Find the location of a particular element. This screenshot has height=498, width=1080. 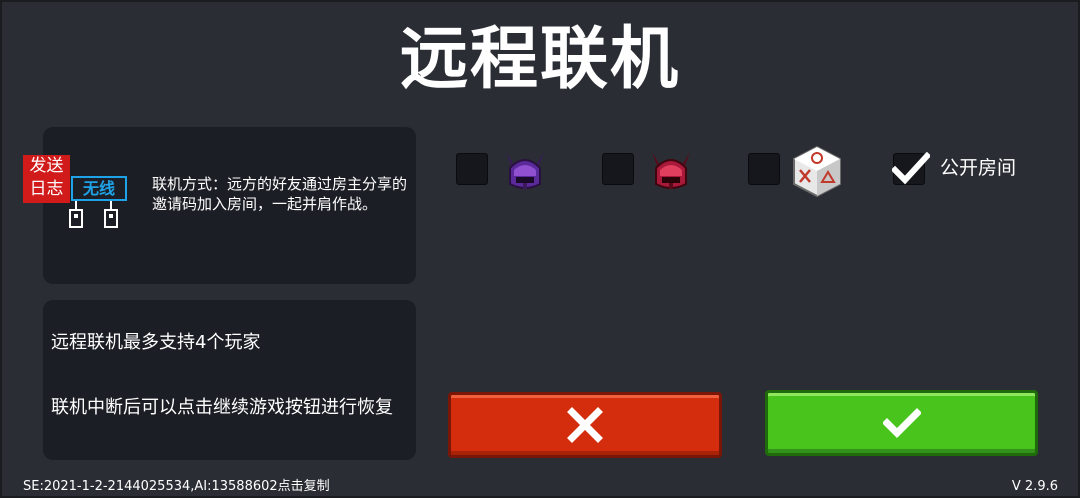

version-label: V 2.9.6 is located at coordinates (1034, 486).